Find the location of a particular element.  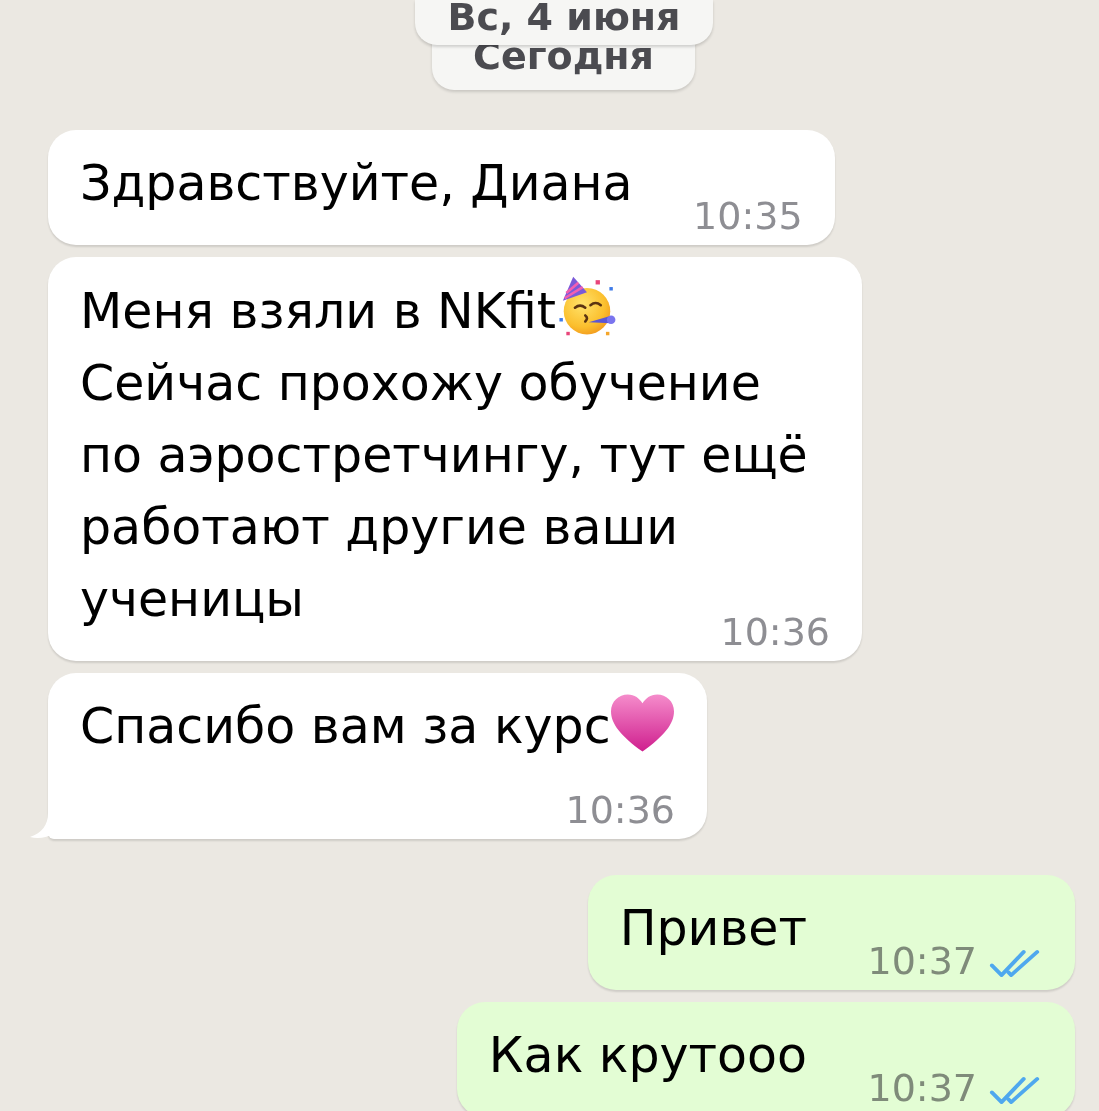

message-text: Спасибо вам за курс is located at coordinates (345, 726).